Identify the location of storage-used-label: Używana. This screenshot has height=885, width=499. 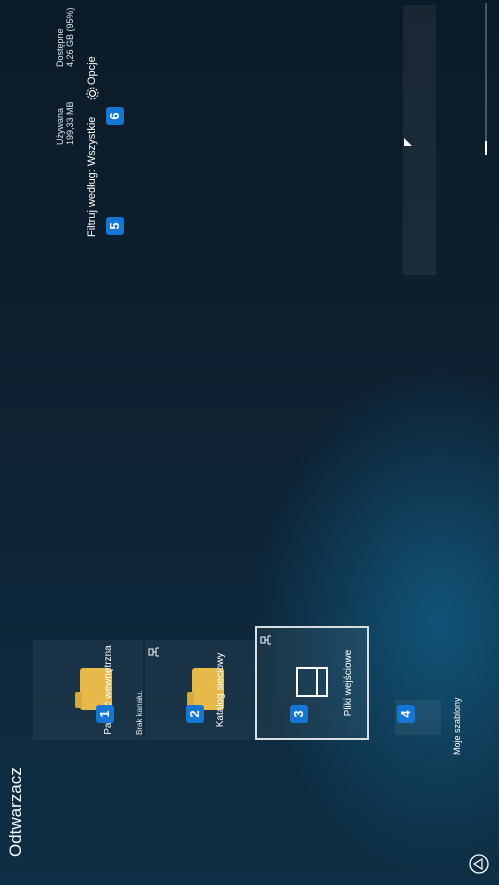
(60, 126).